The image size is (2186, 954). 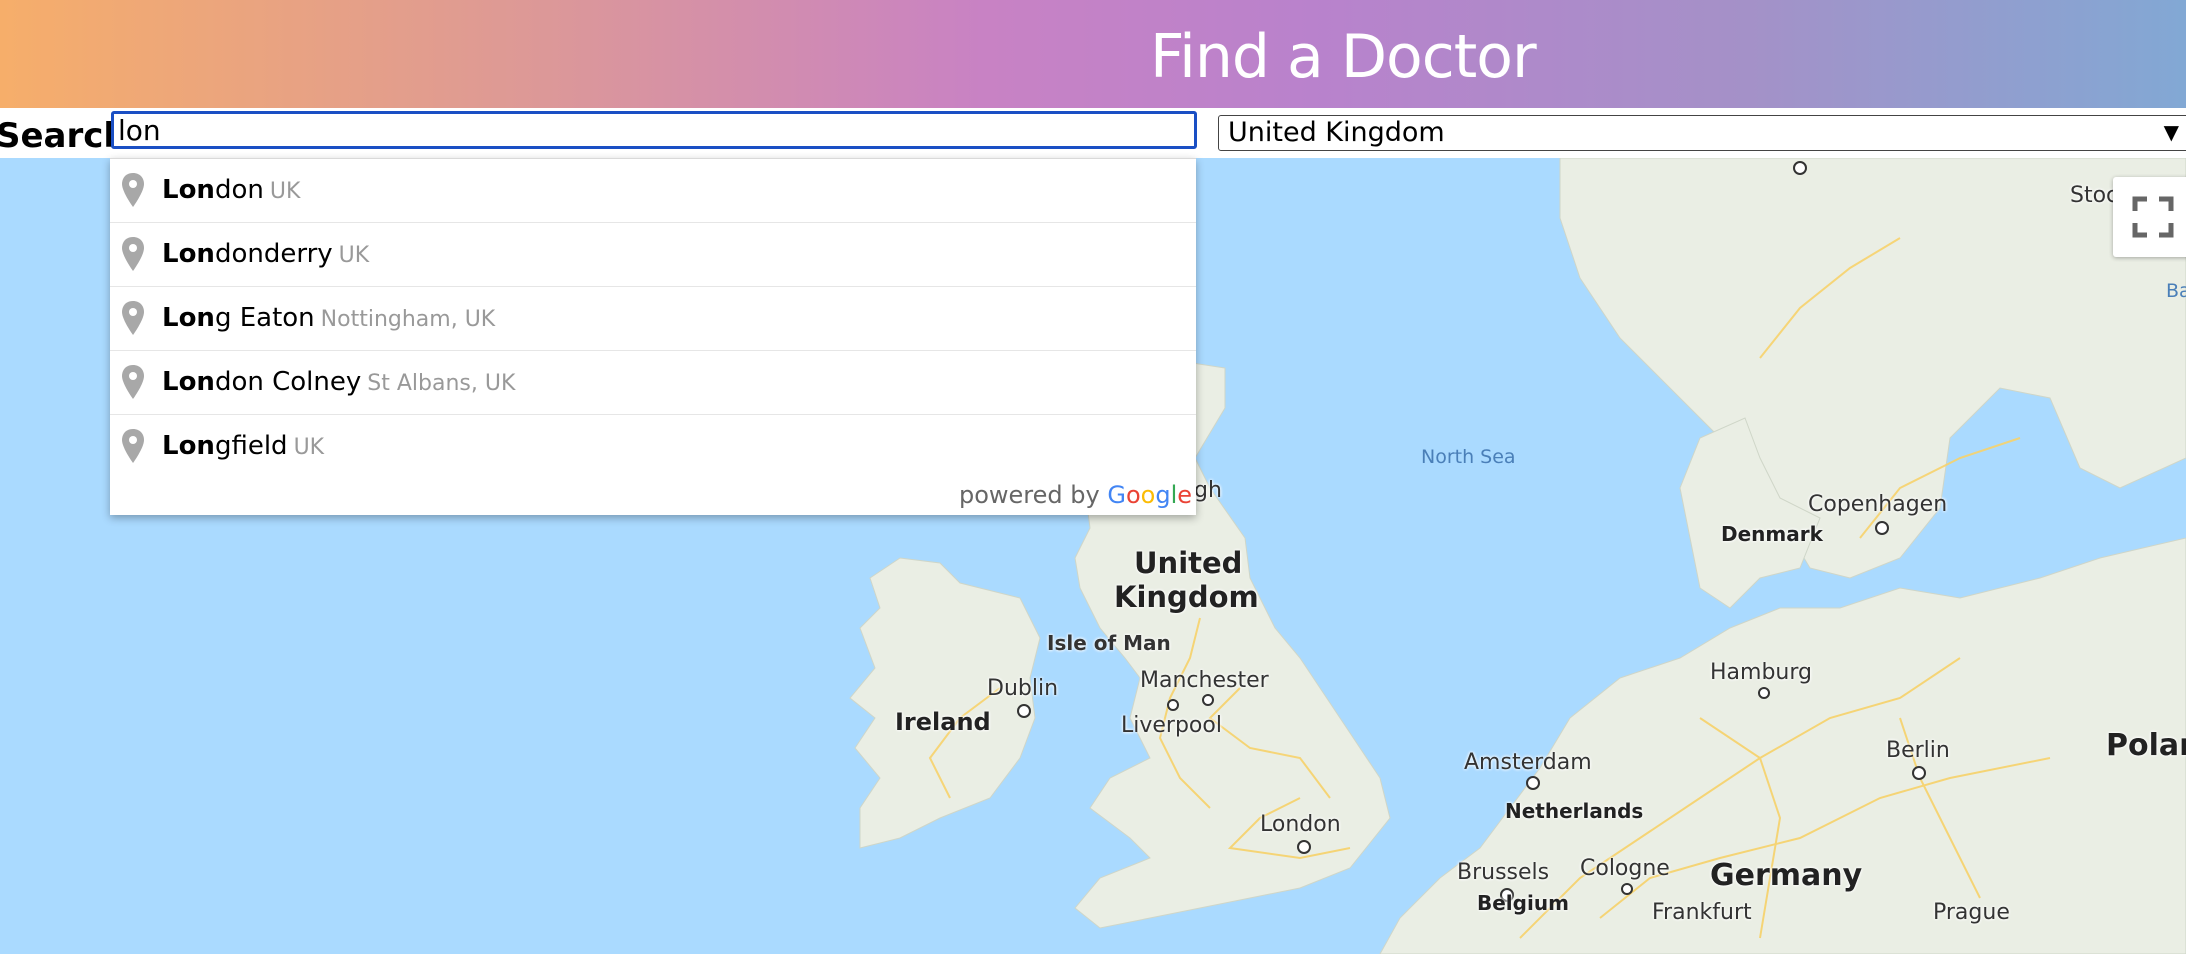 What do you see at coordinates (1029, 495) in the screenshot?
I see `powered-by-text: powered by` at bounding box center [1029, 495].